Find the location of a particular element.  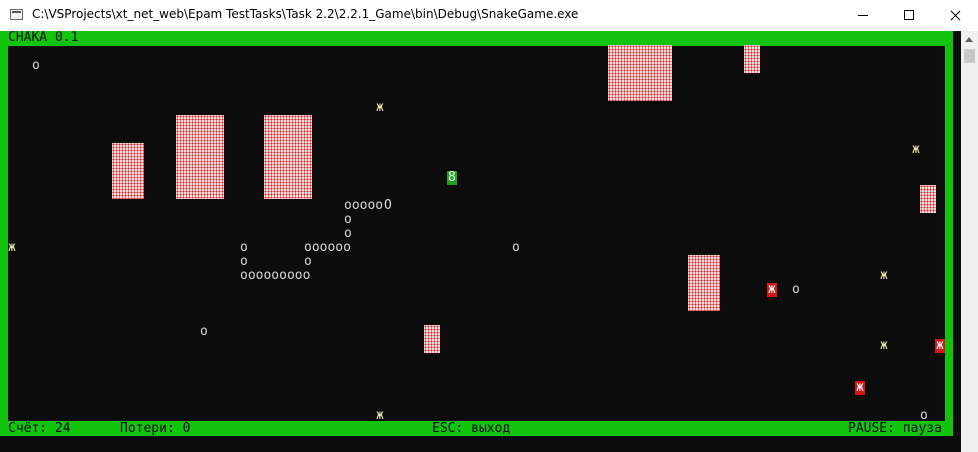

snake-body: oooooo is located at coordinates (327, 247).